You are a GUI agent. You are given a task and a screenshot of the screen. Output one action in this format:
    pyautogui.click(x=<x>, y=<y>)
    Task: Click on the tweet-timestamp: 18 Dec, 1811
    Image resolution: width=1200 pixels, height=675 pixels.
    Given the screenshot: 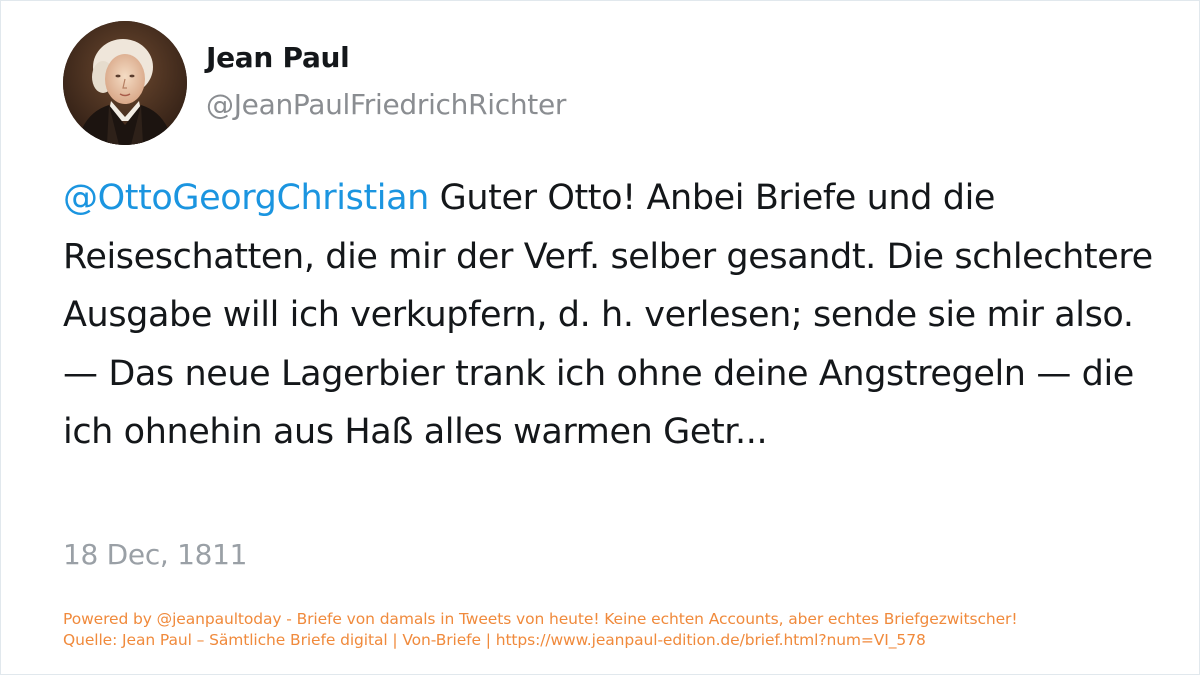 What is the action you would take?
    pyautogui.click(x=155, y=554)
    